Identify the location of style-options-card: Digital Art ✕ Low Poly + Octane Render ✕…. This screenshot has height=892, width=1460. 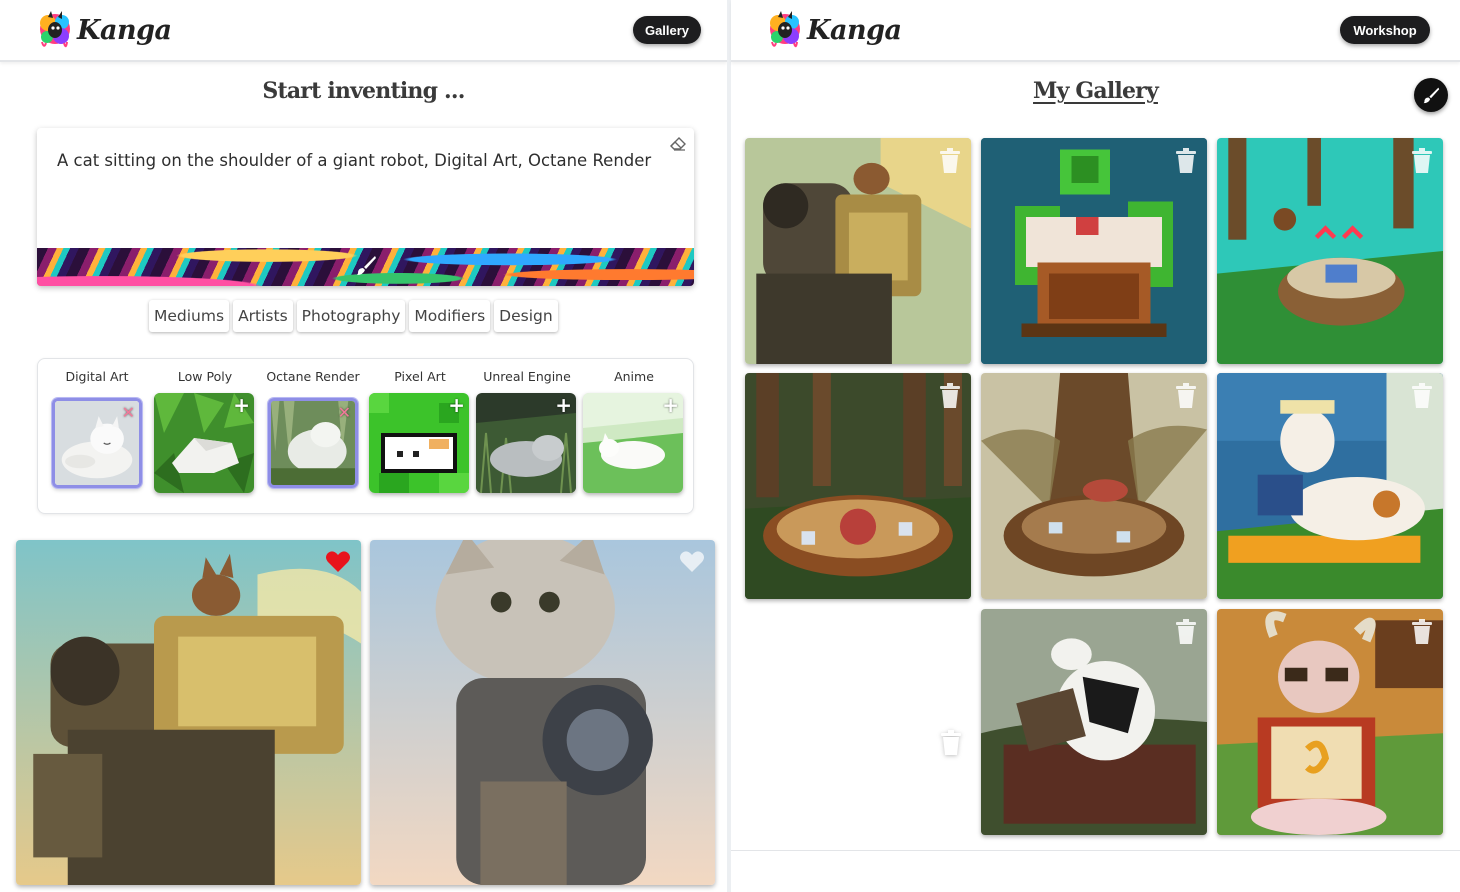
(365, 436).